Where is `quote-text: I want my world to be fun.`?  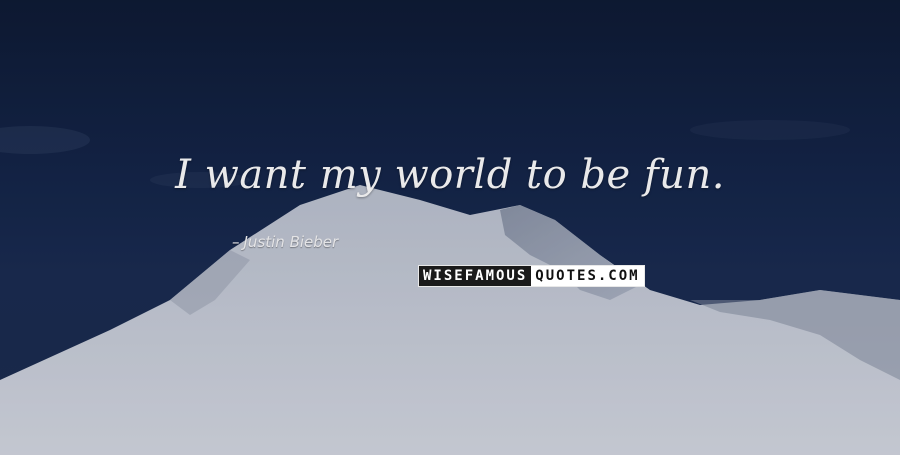 quote-text: I want my world to be fun. is located at coordinates (450, 175).